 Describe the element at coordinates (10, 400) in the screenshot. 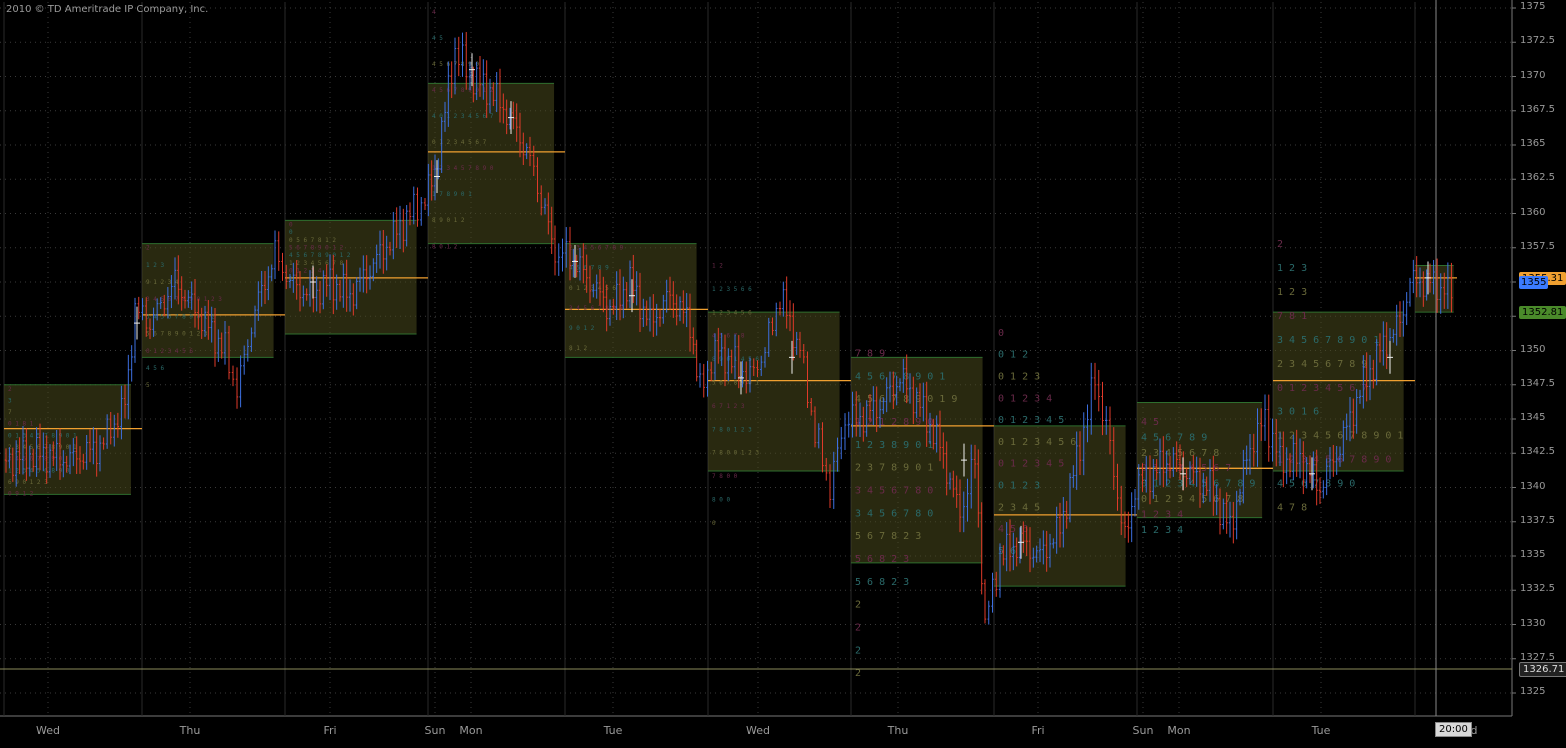

I see `profile-tpo-row: 3` at that location.